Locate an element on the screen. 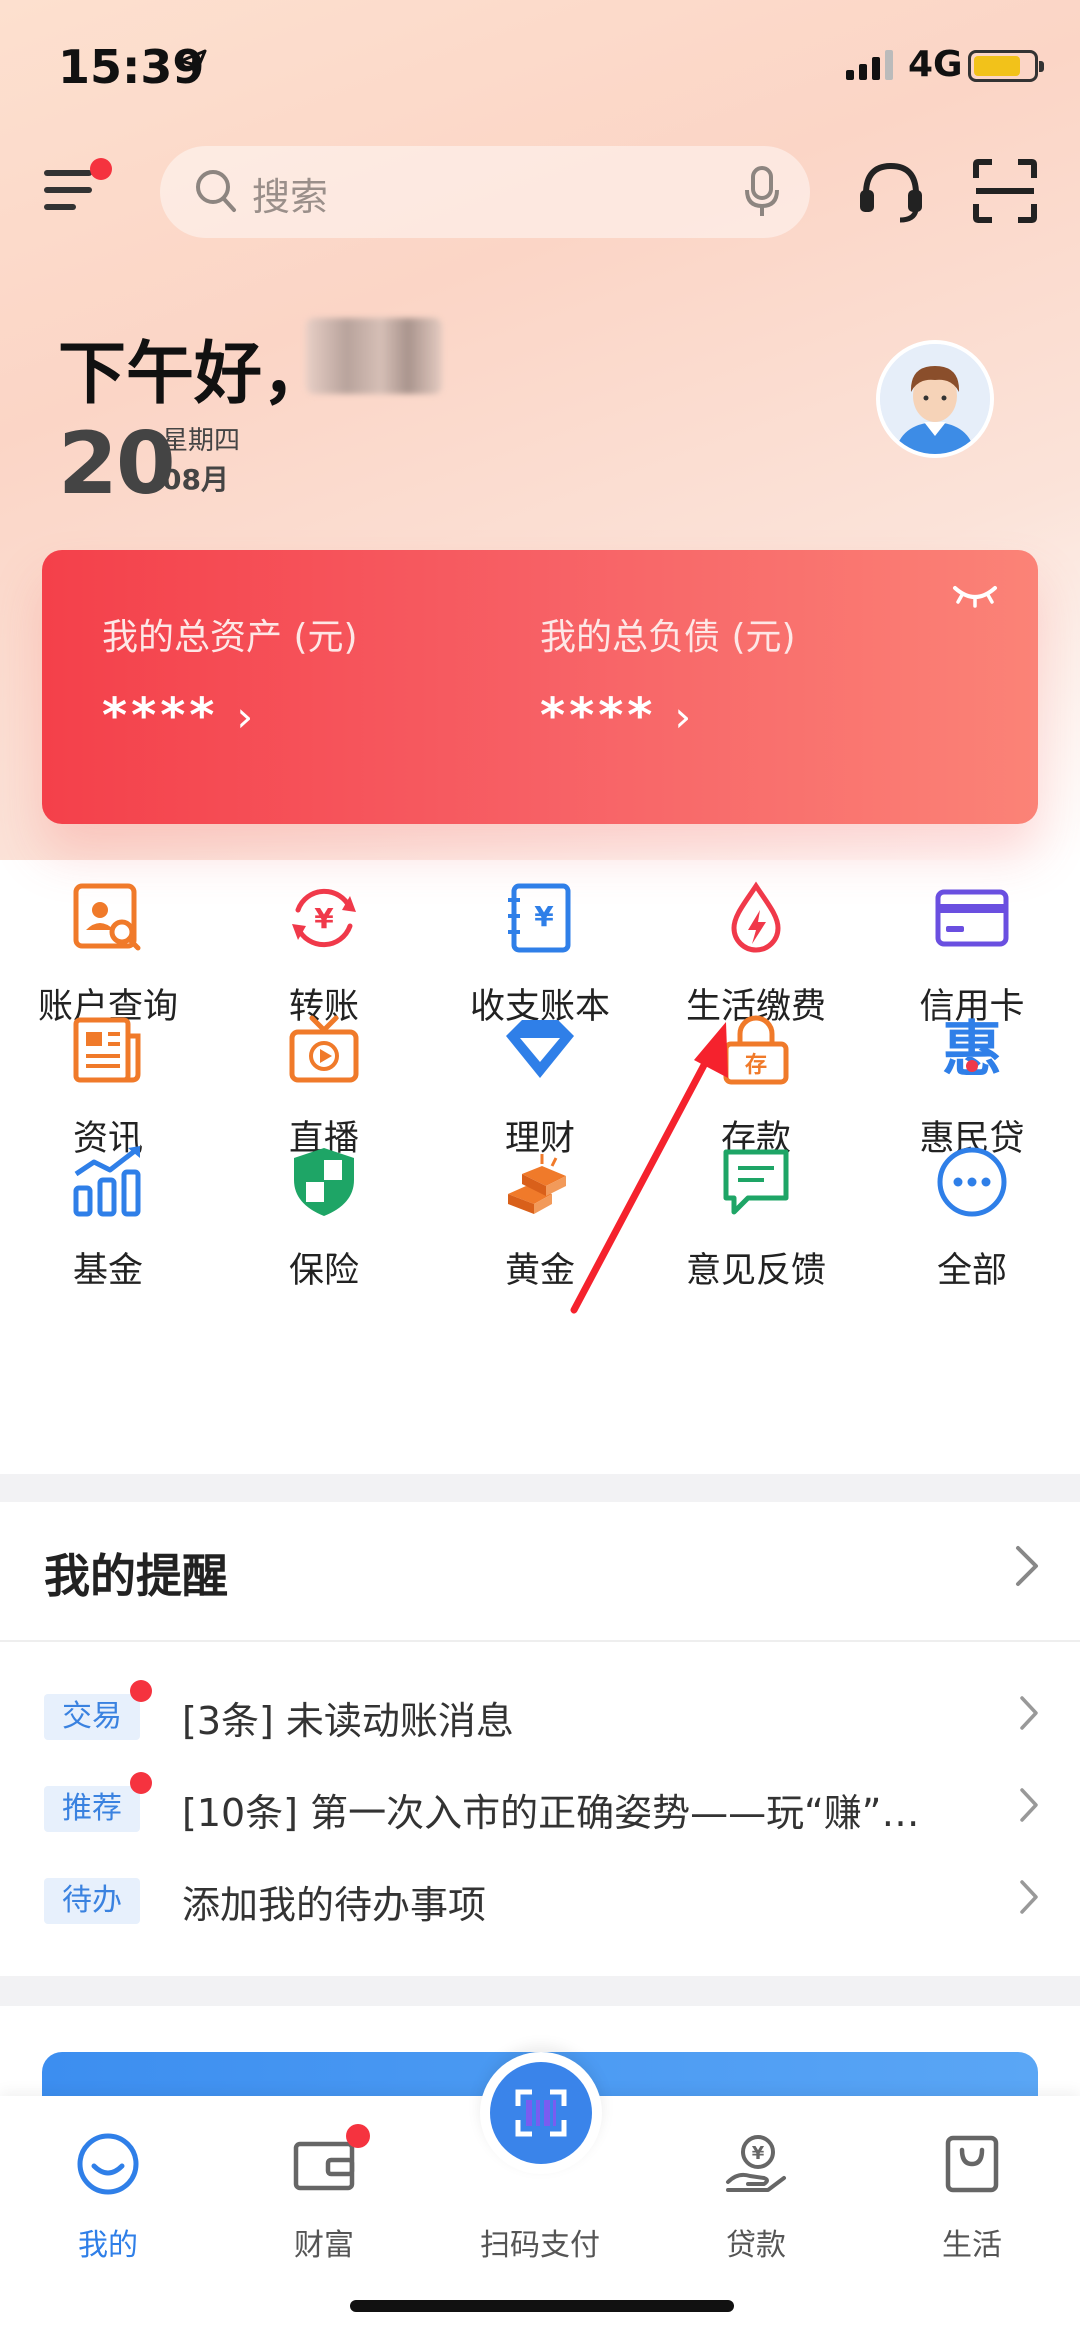 This screenshot has width=1080, height=2339. svg-text: 惠 is located at coordinates (972, 1050).